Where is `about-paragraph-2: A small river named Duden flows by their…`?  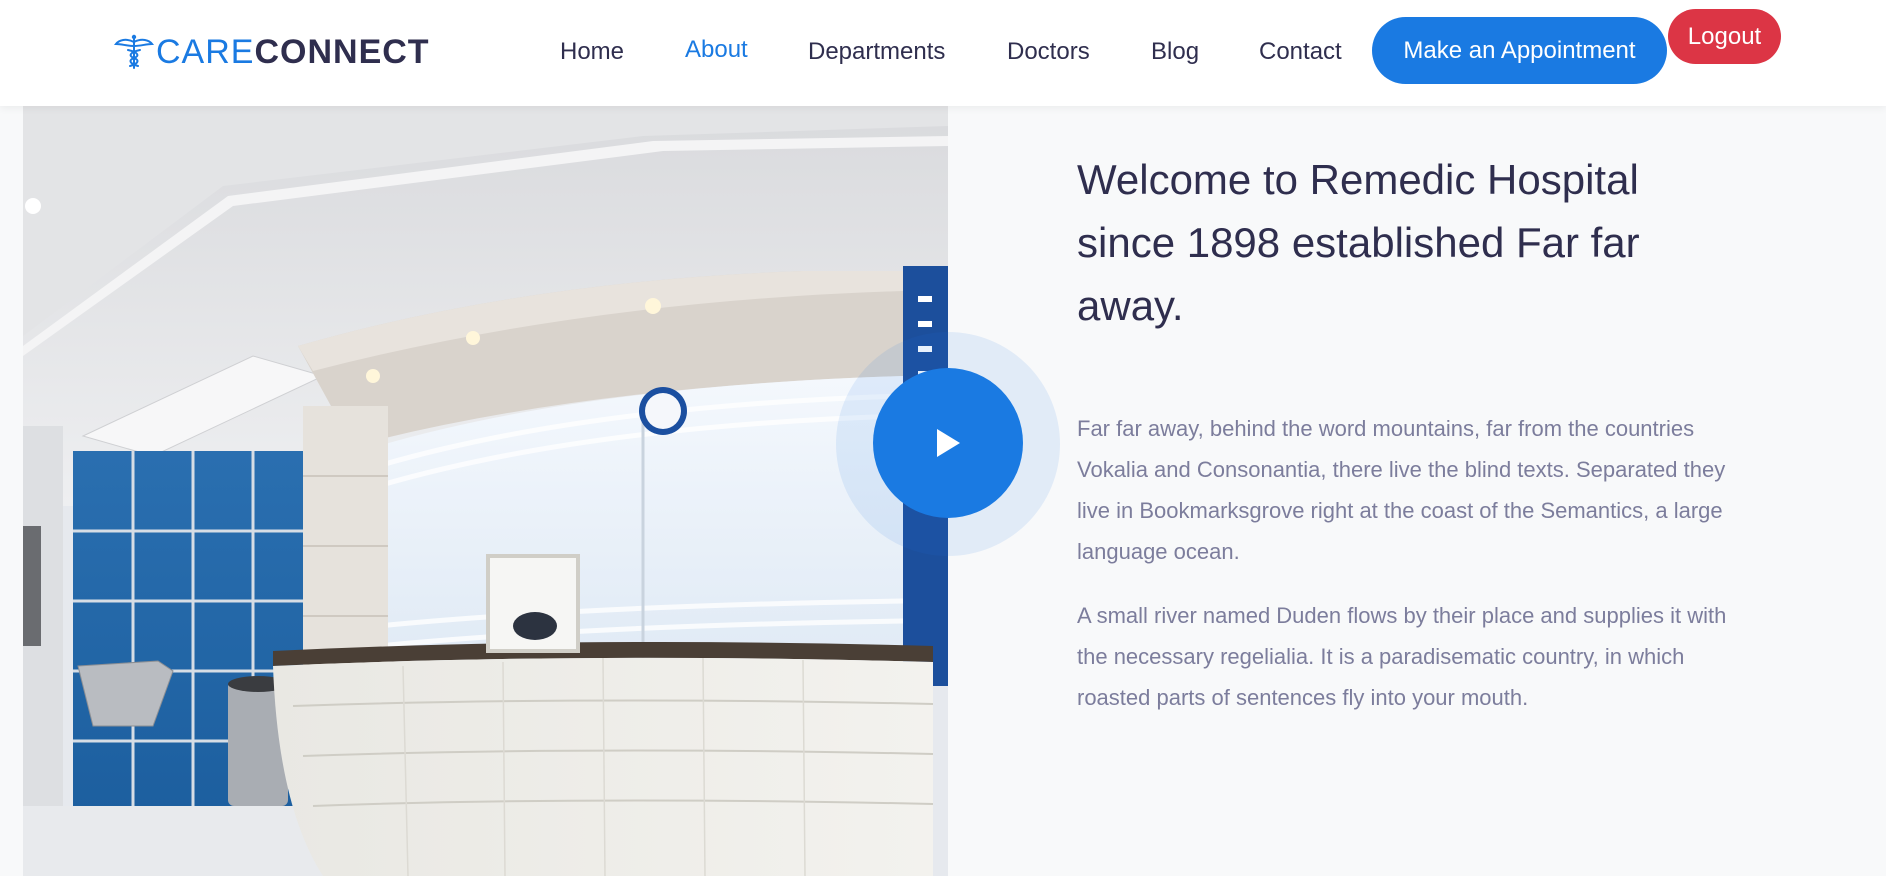
about-paragraph-2: A small river named Duden flows by their… is located at coordinates (1402, 656).